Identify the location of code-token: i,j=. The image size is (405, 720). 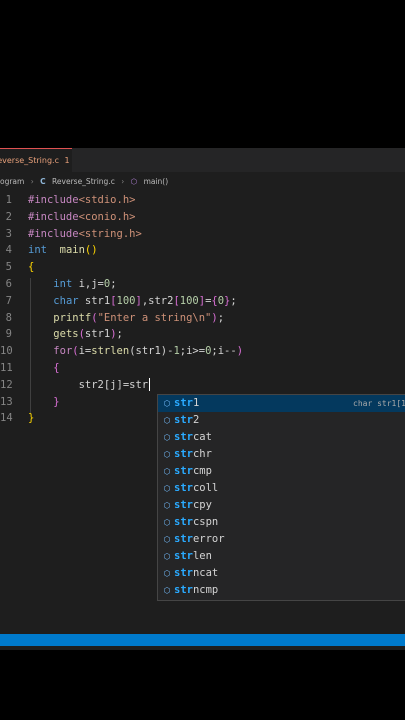
(88, 284).